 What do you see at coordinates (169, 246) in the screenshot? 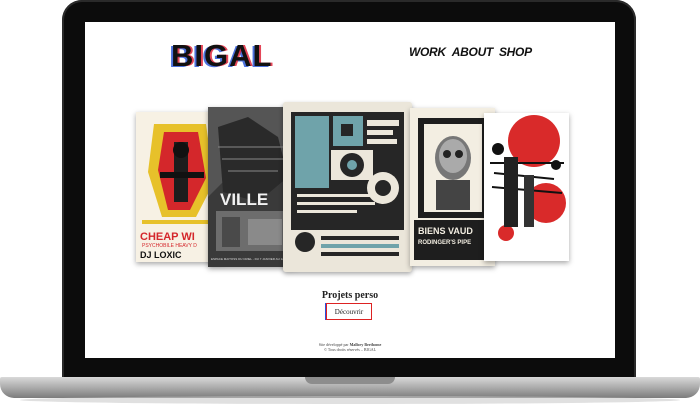
I see `poster-subtitle-1: PSYCHOBILE HEAVY D` at bounding box center [169, 246].